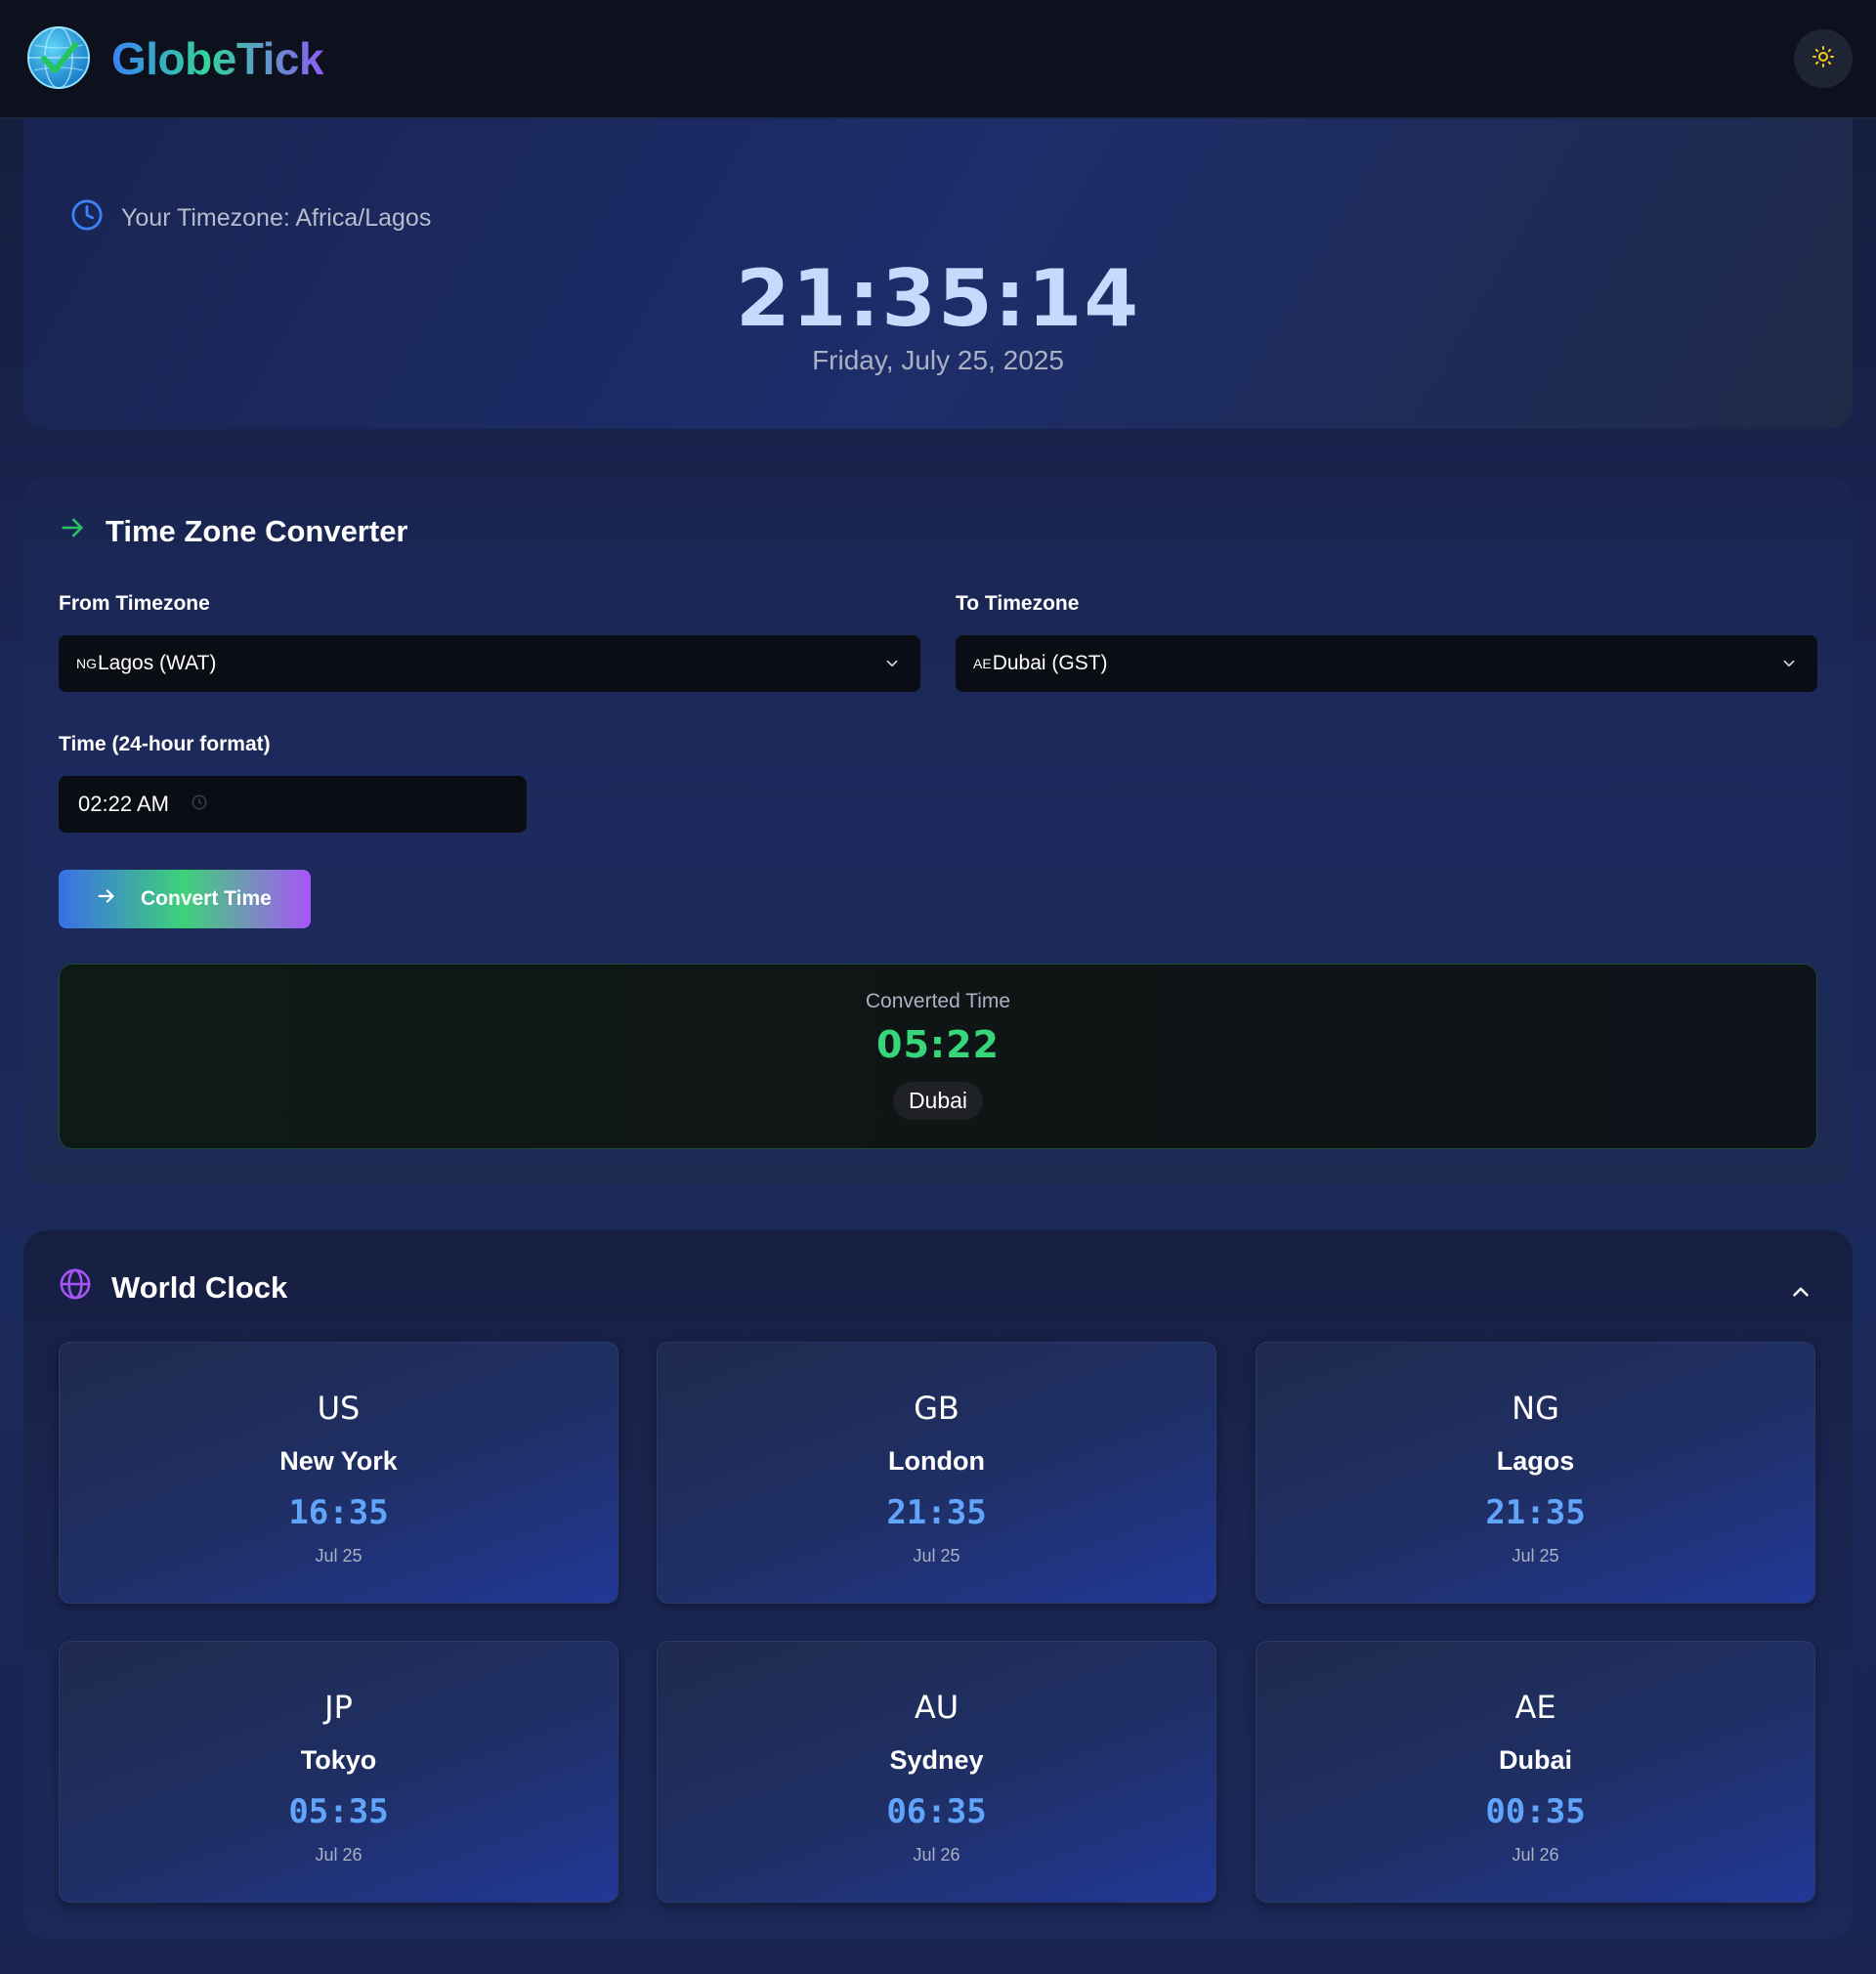 The width and height of the screenshot is (1876, 1974). I want to click on sun-icon, so click(1823, 59).